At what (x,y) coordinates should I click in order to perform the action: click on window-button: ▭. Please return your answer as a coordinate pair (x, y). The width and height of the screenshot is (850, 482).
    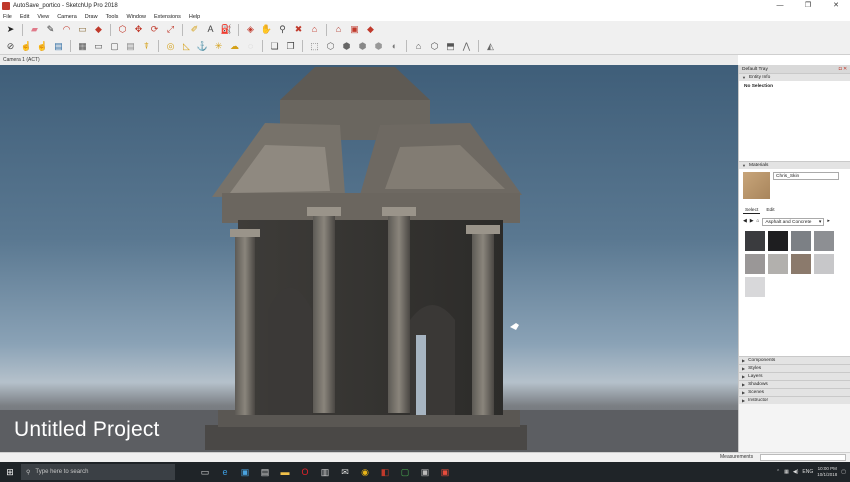
    Looking at the image, I should click on (98, 46).